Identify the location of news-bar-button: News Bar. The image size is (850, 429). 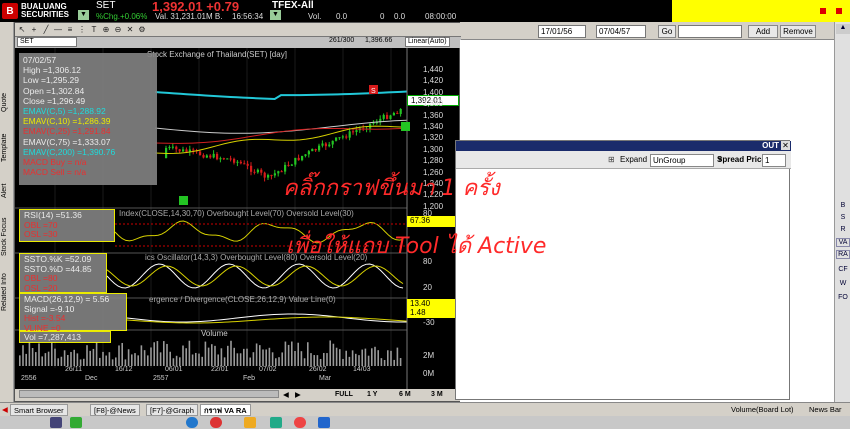
(825, 410).